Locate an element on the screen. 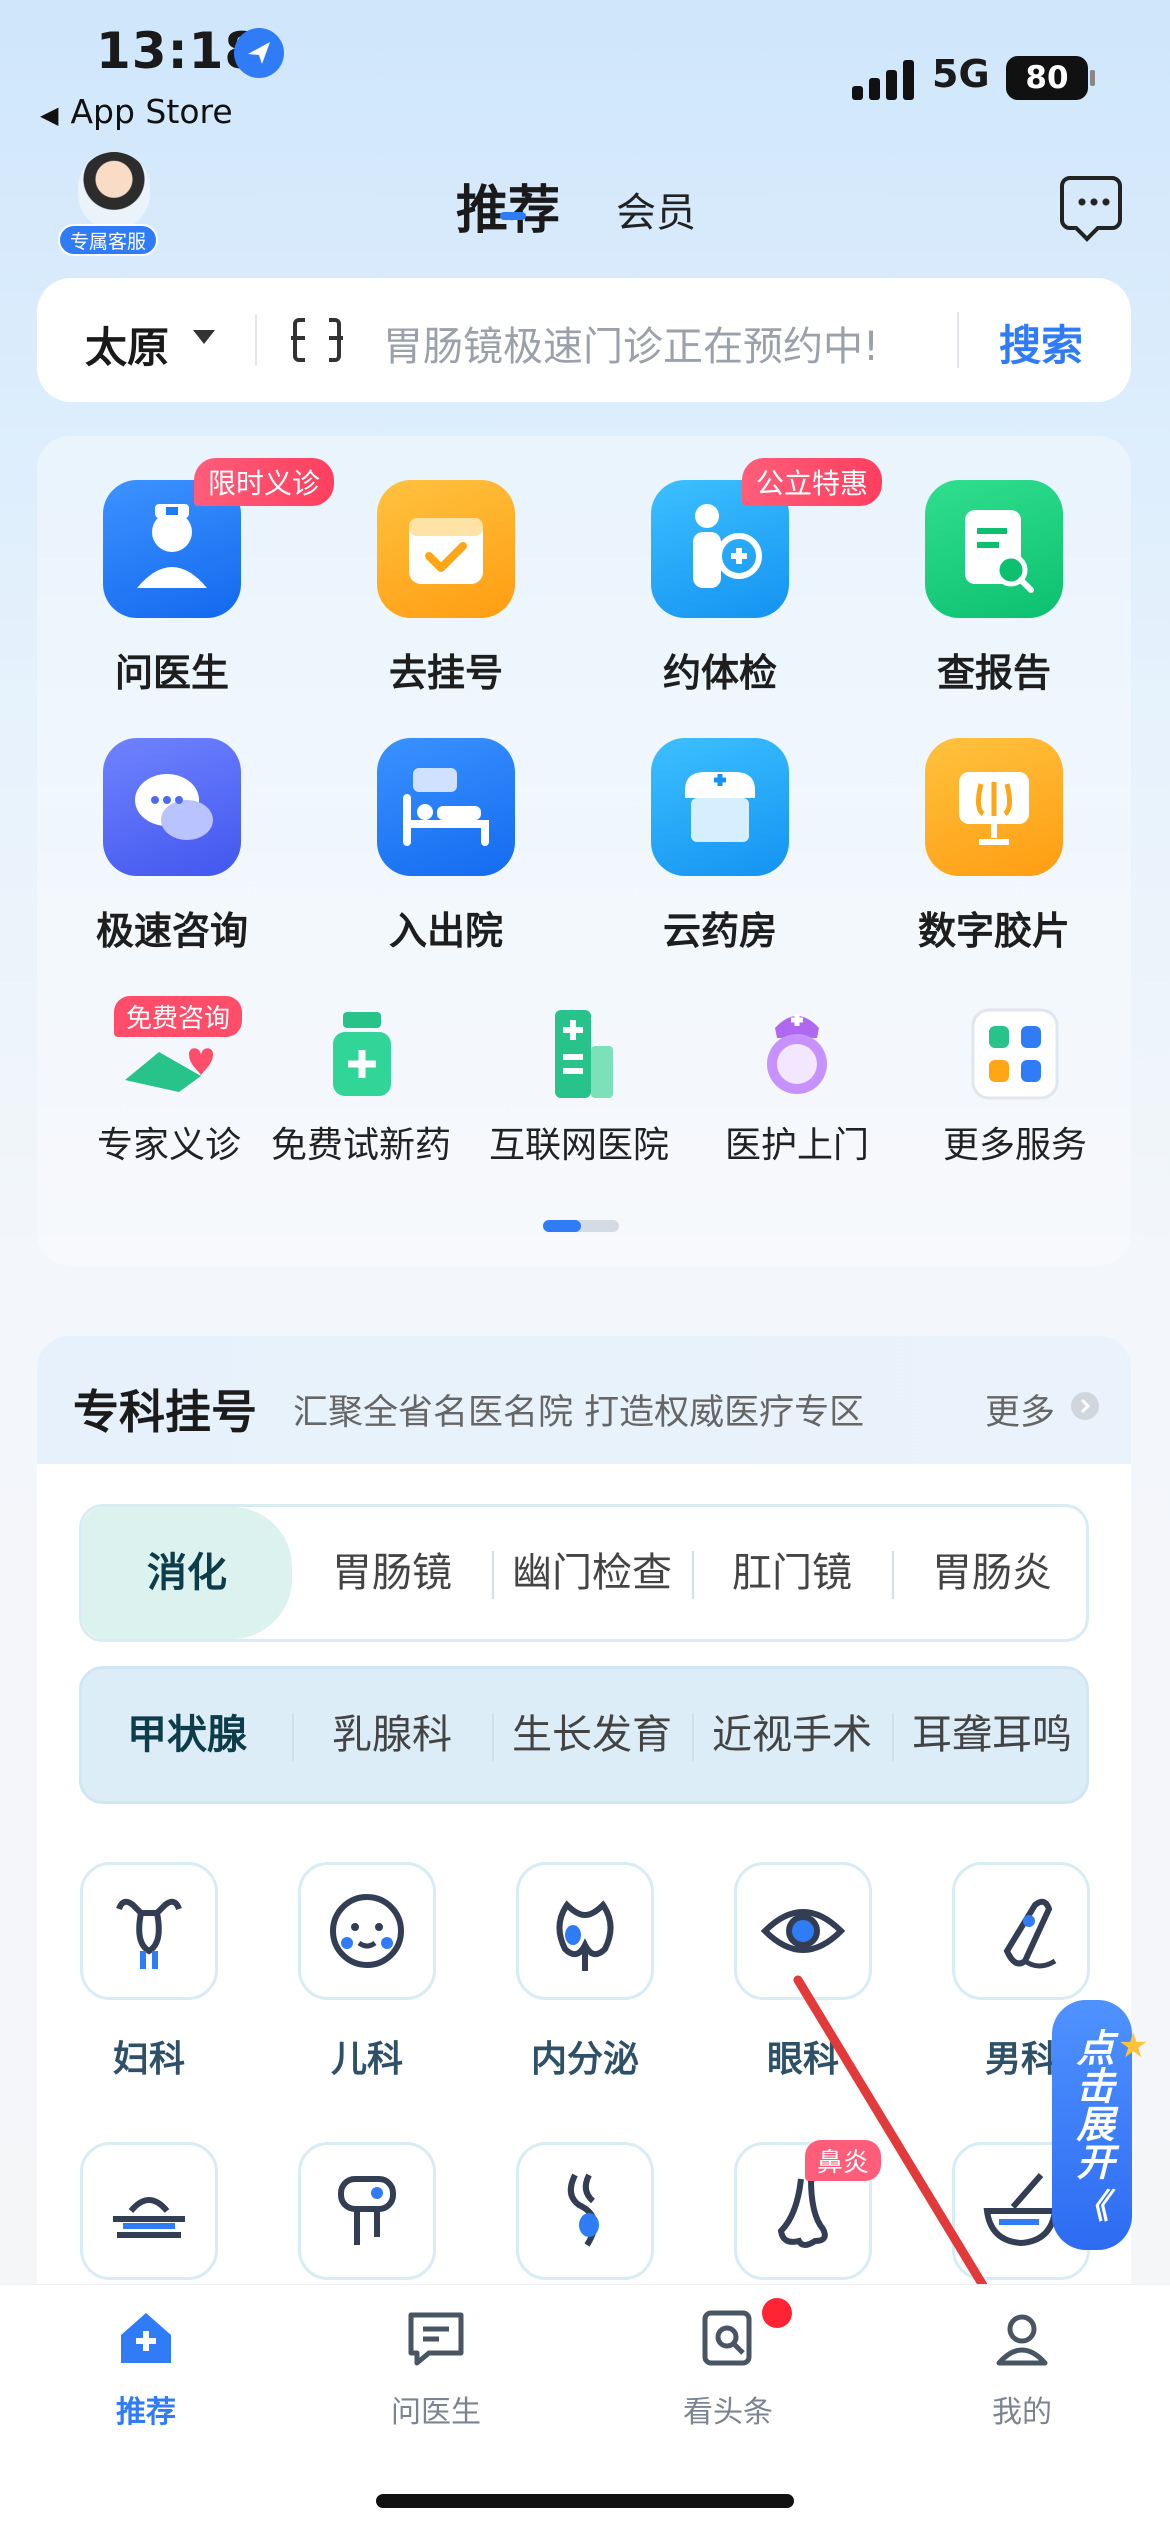 The width and height of the screenshot is (1170, 2532). signal-icon is located at coordinates (884, 80).